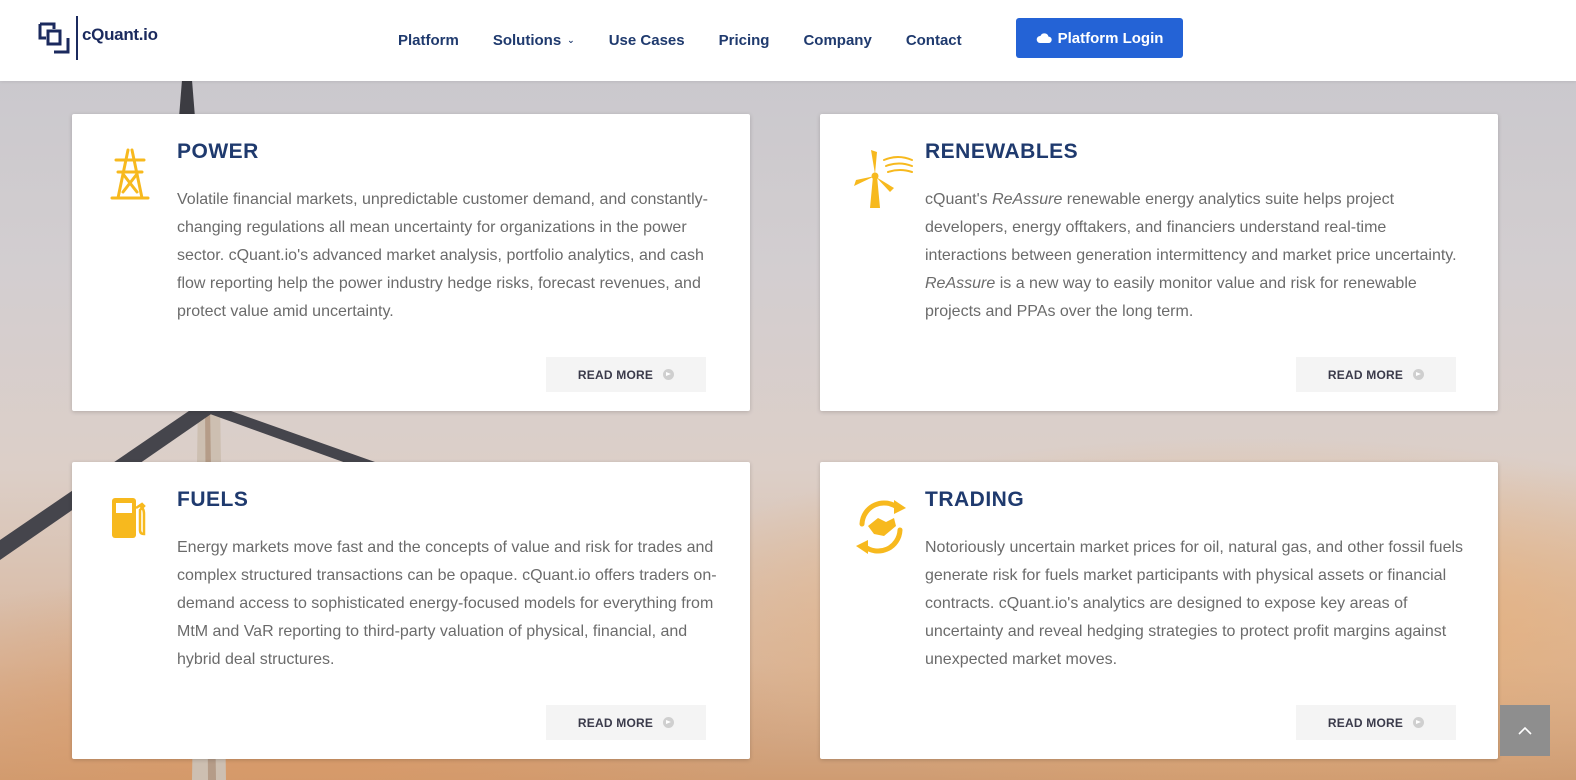 This screenshot has height=780, width=1576. What do you see at coordinates (527, 40) in the screenshot?
I see `nav-label: Solutions` at bounding box center [527, 40].